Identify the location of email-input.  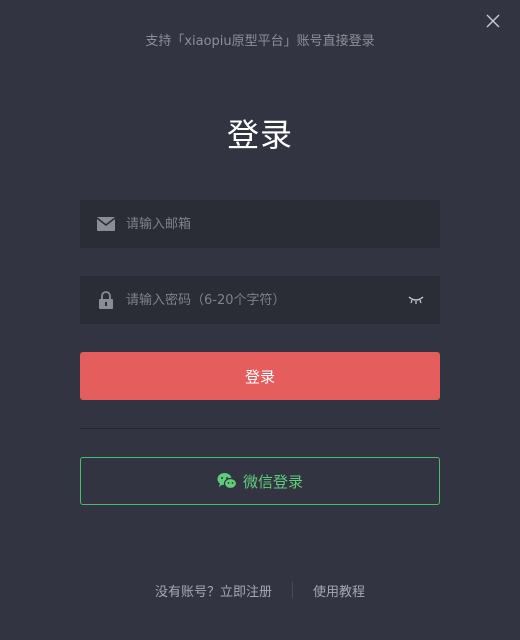
(261, 224).